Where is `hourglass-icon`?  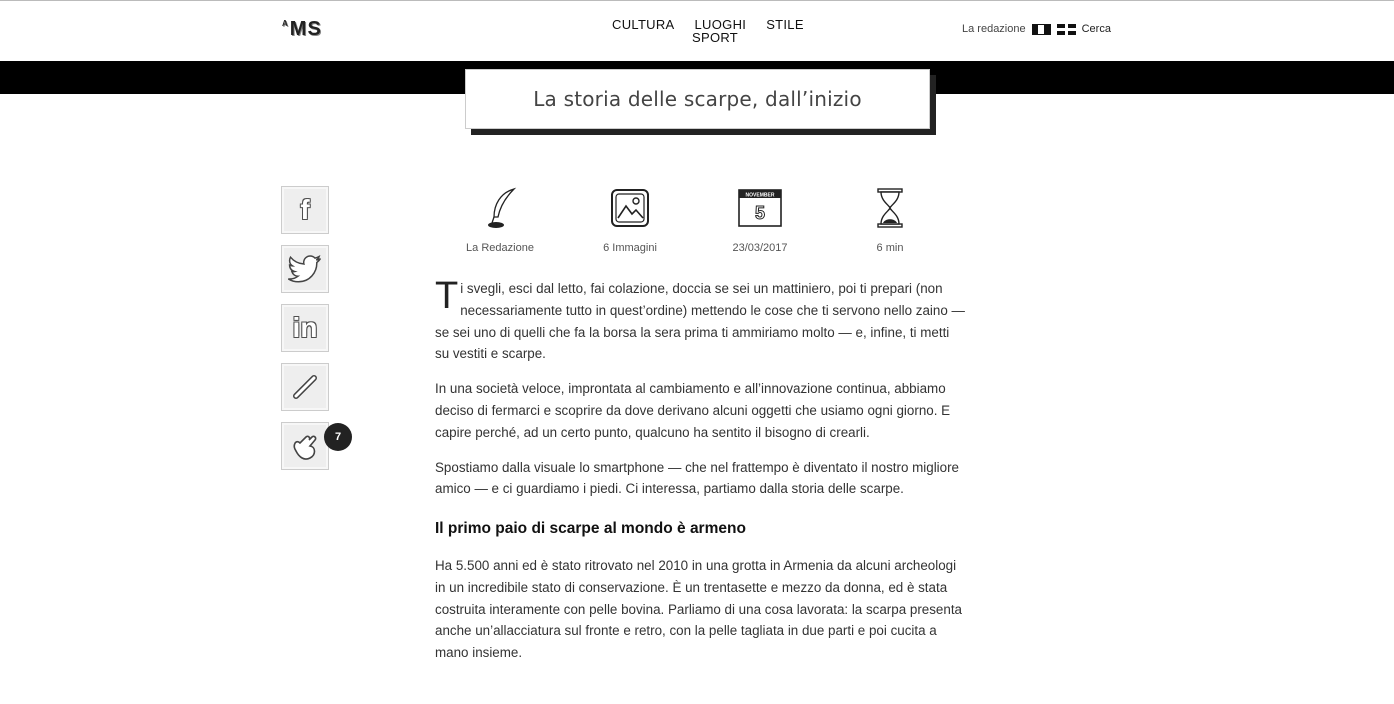
hourglass-icon is located at coordinates (890, 208).